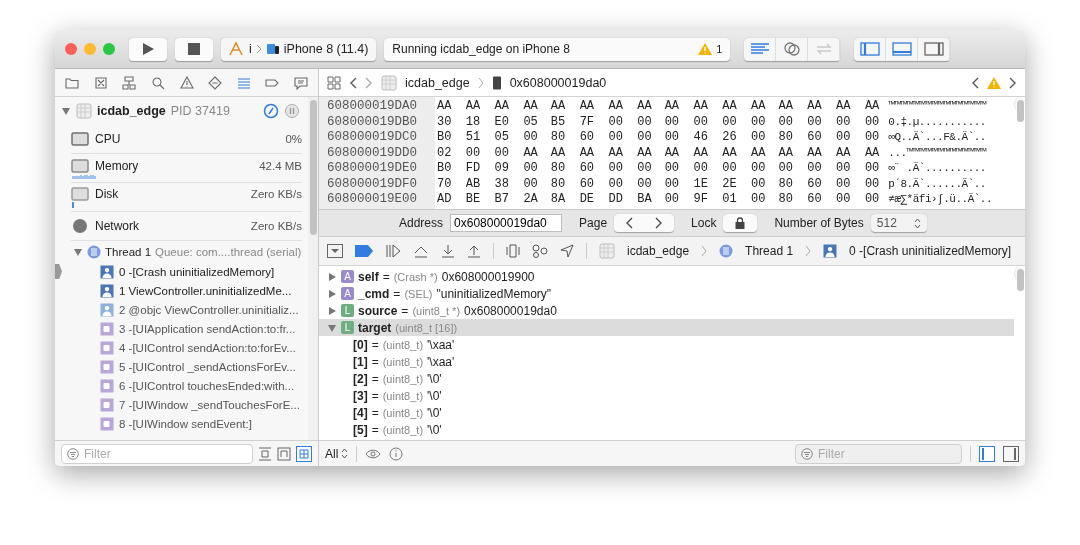 This screenshot has height=545, width=1080. I want to click on variables-view-icon, so click(987, 453).